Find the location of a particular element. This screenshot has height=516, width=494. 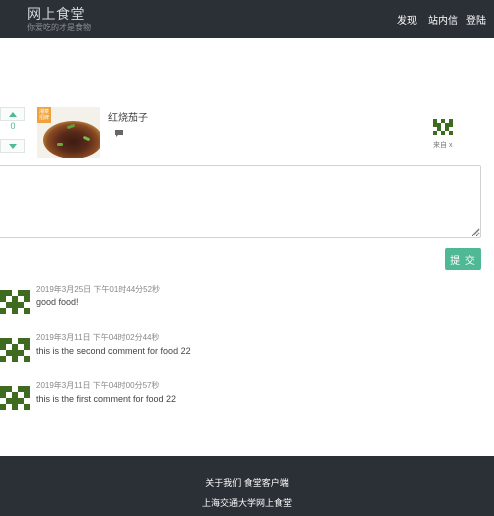

comment-time: 2019年3月25日 下午01时44分52秒 is located at coordinates (98, 289).